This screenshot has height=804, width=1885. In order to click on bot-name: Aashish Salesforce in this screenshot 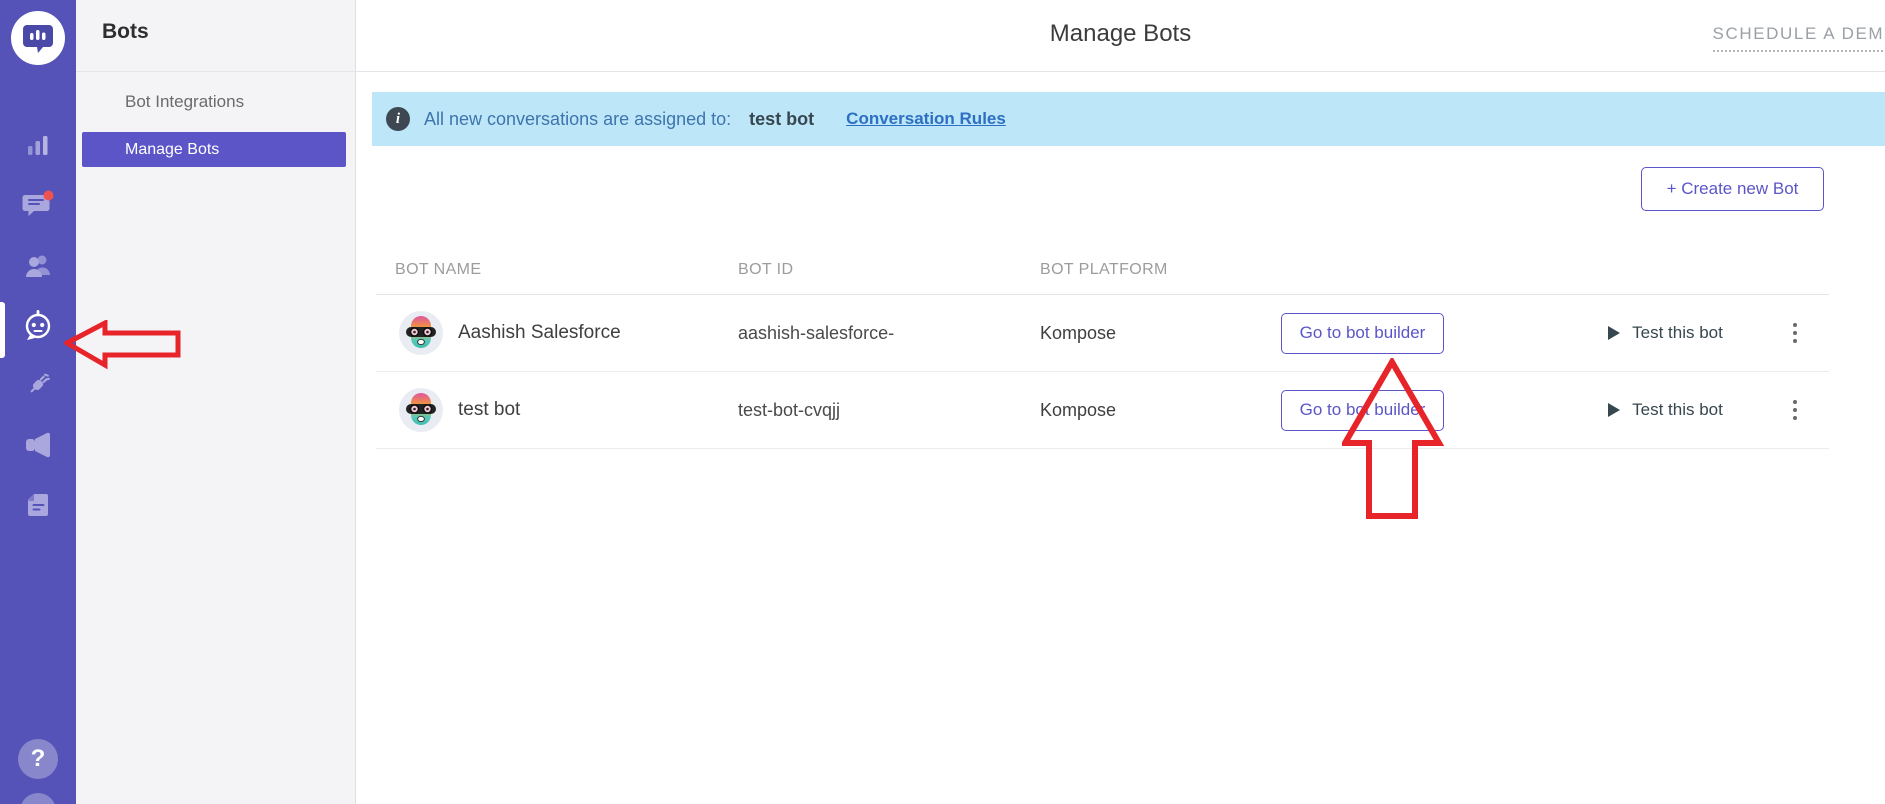, I will do `click(539, 332)`.